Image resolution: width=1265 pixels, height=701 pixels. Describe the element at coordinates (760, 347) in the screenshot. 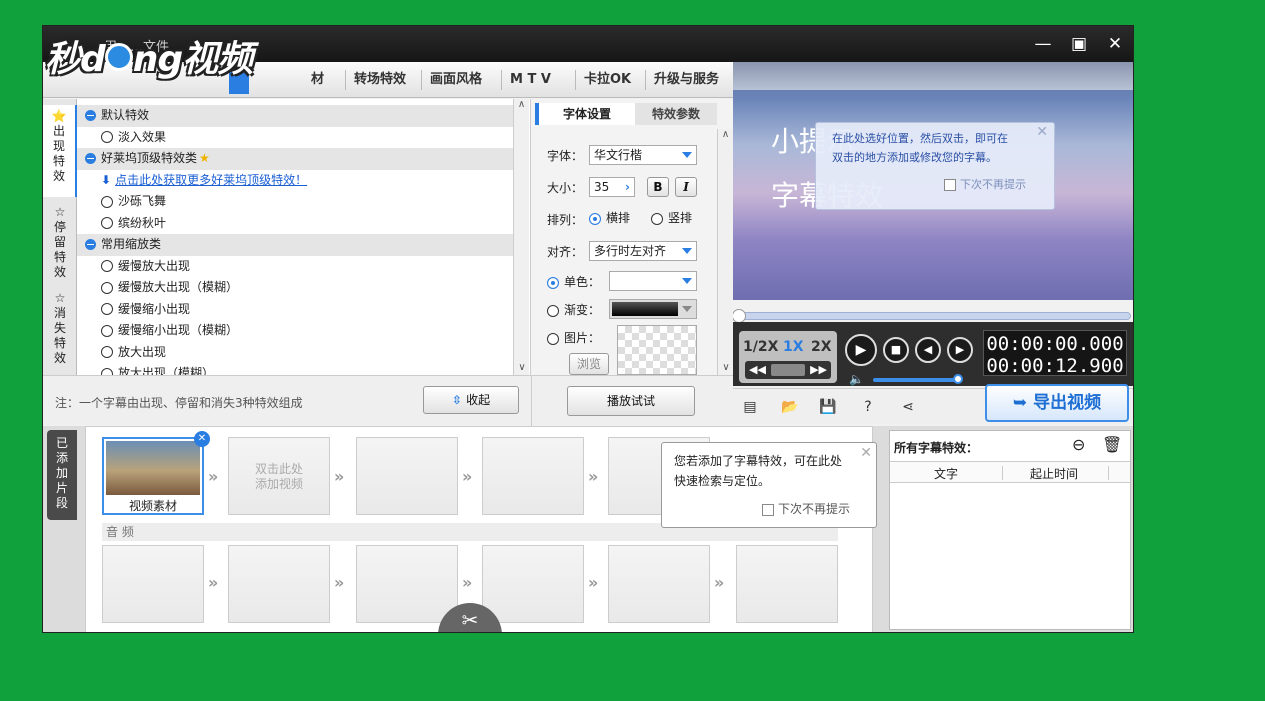

I see `speed-half: 1/2X` at that location.